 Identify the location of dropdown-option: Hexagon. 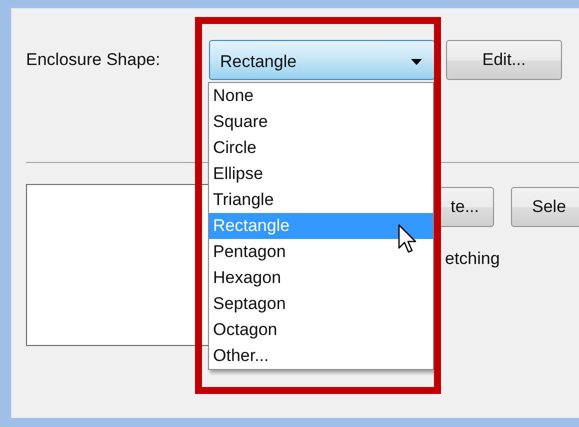
(321, 278).